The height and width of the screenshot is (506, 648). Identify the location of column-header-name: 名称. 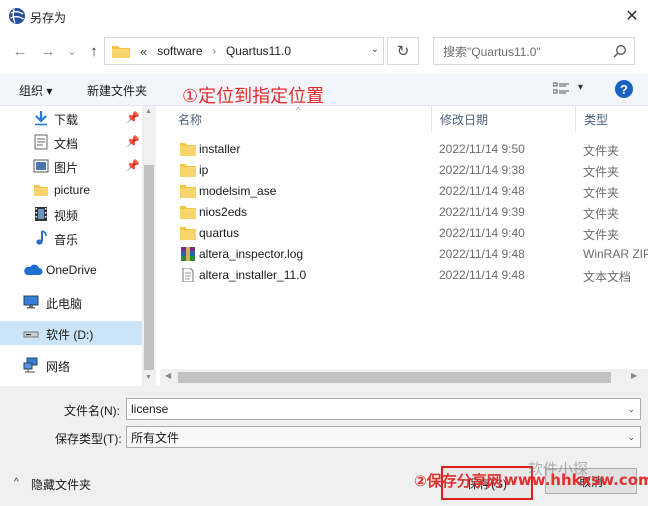
(301, 119).